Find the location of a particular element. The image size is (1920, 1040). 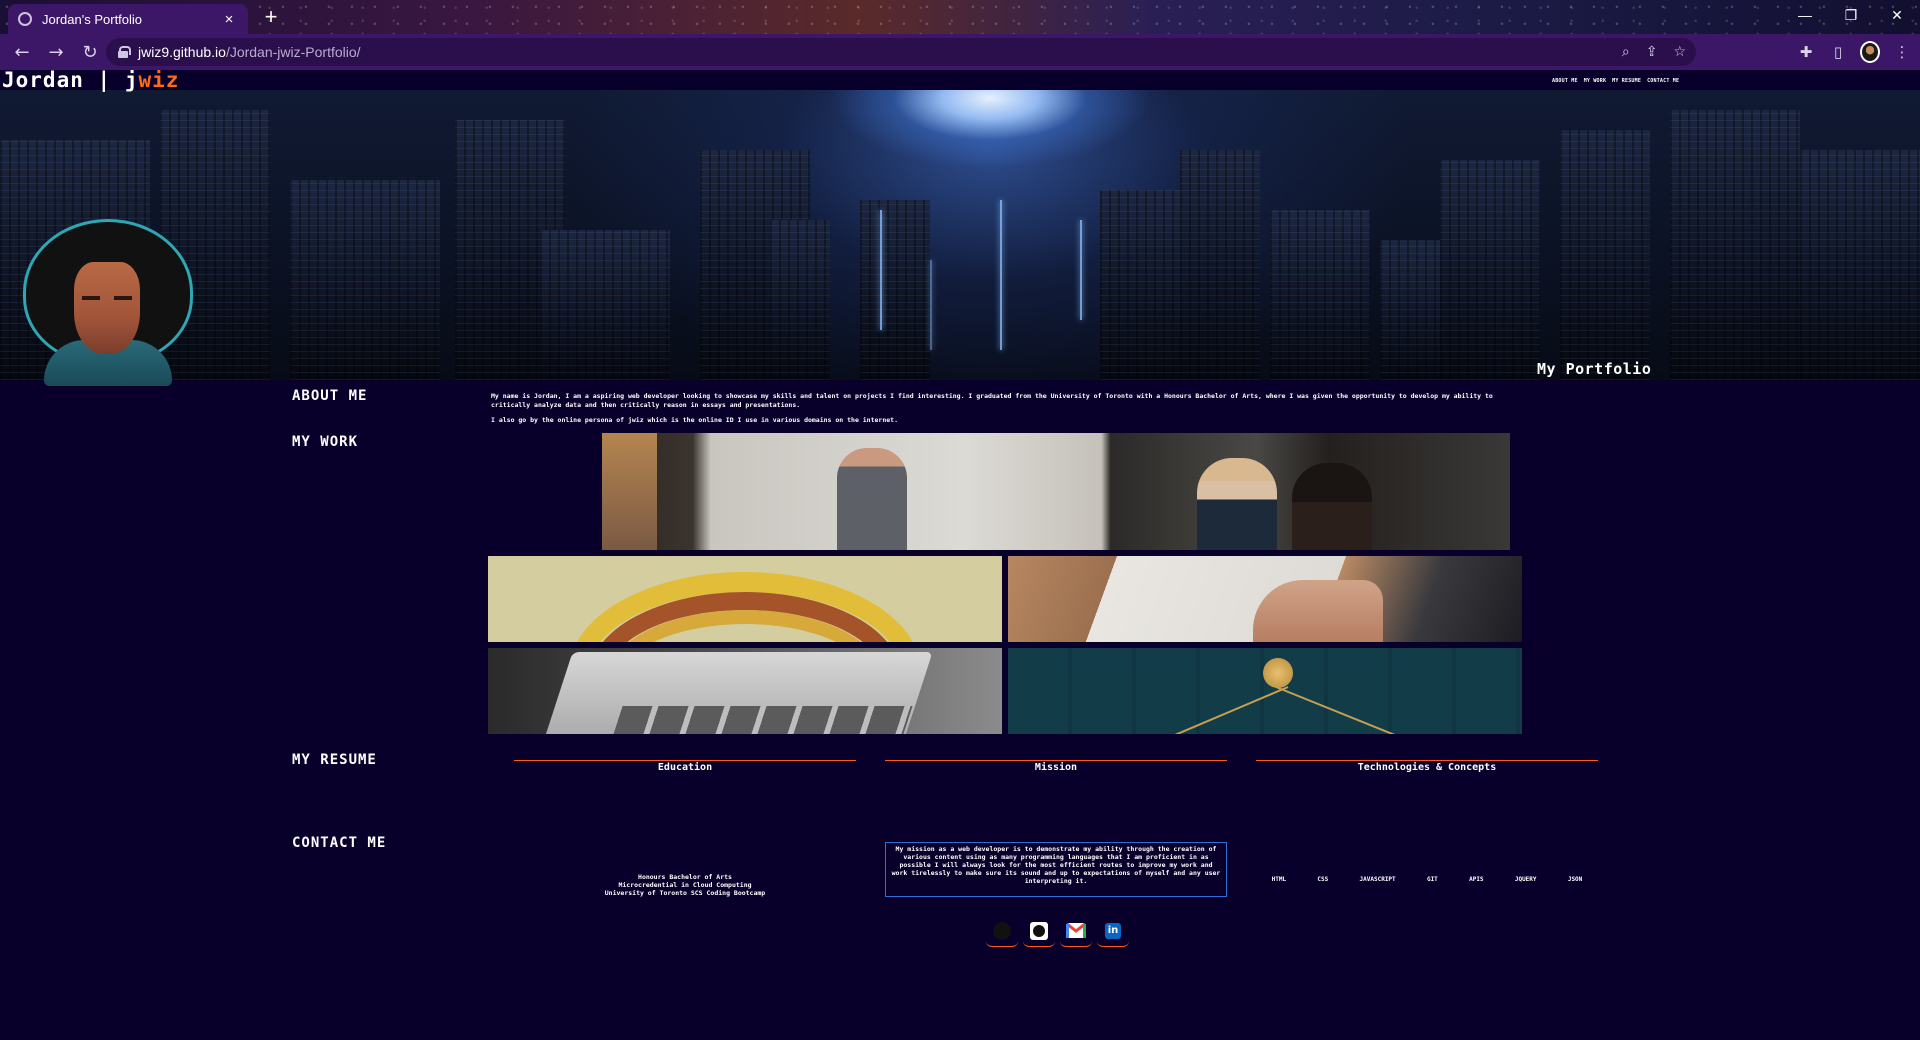

tech-item: GIT is located at coordinates (1432, 879).